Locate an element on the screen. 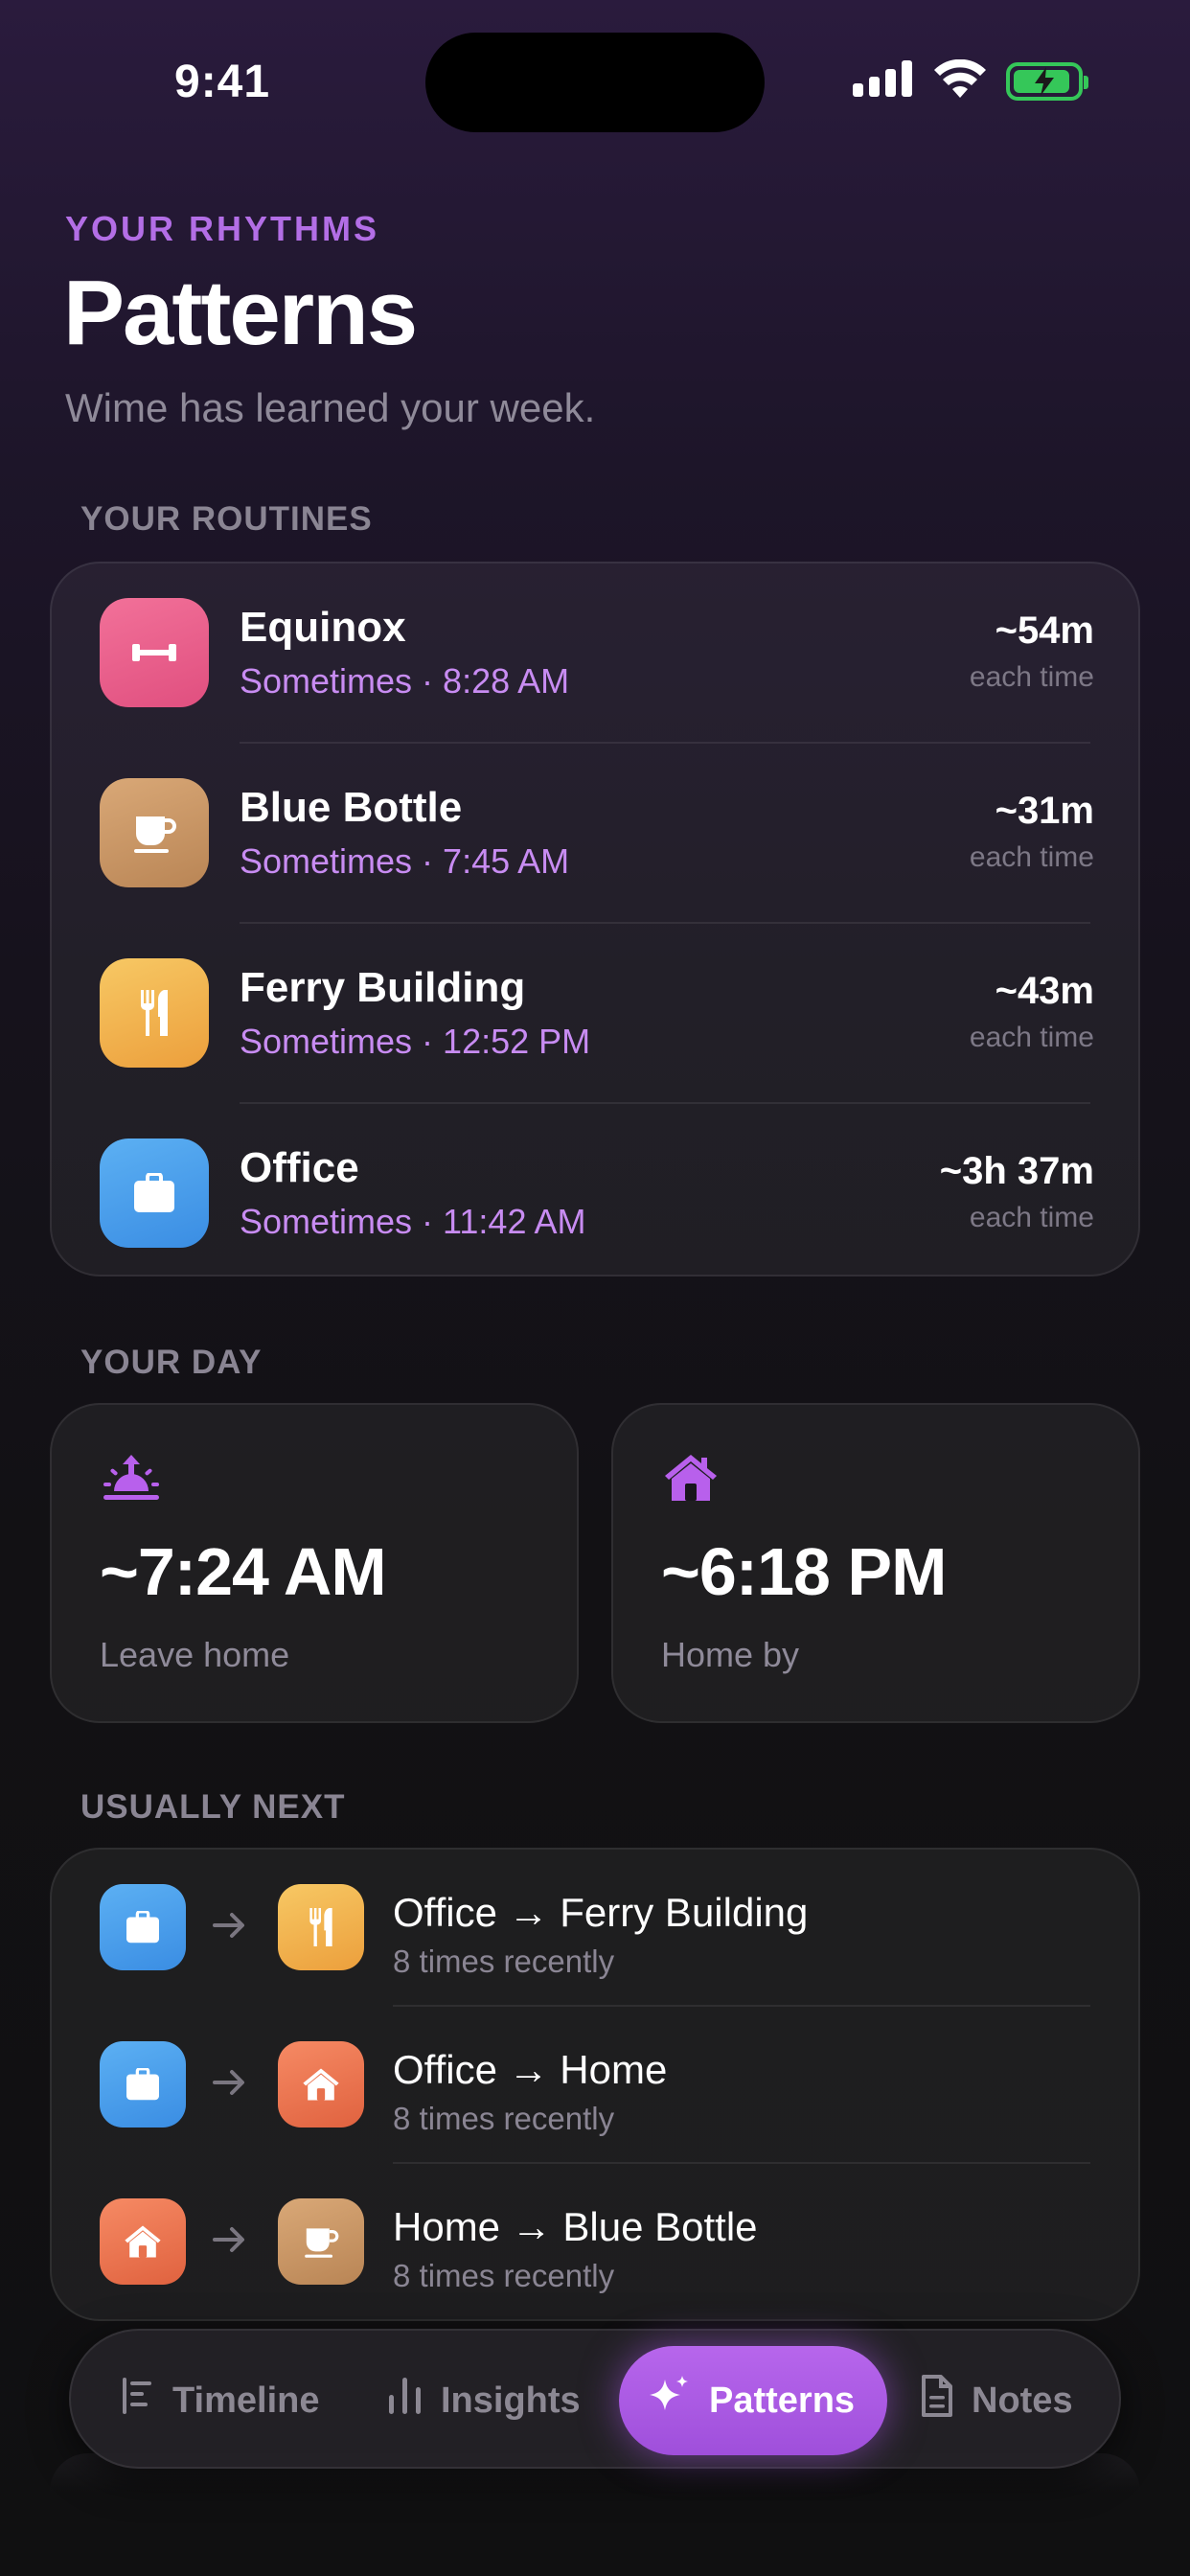  next-row-office-home: Office → Home 8 times recently is located at coordinates (597, 2085).